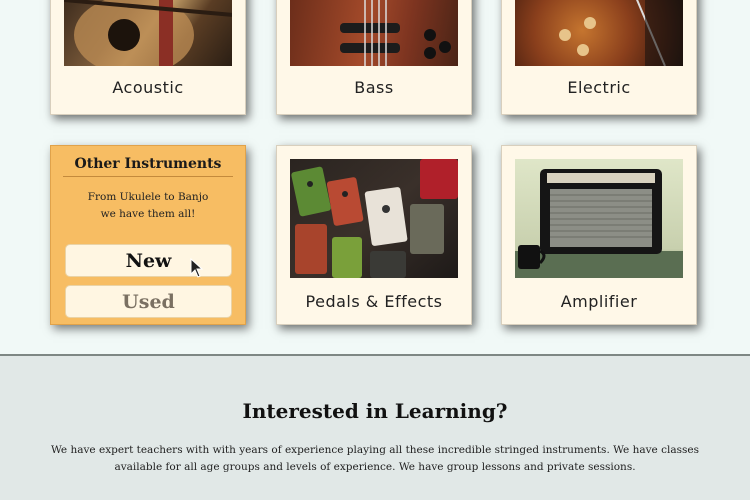  I want to click on product-card-acoustic: Acoustic, so click(148, 57).